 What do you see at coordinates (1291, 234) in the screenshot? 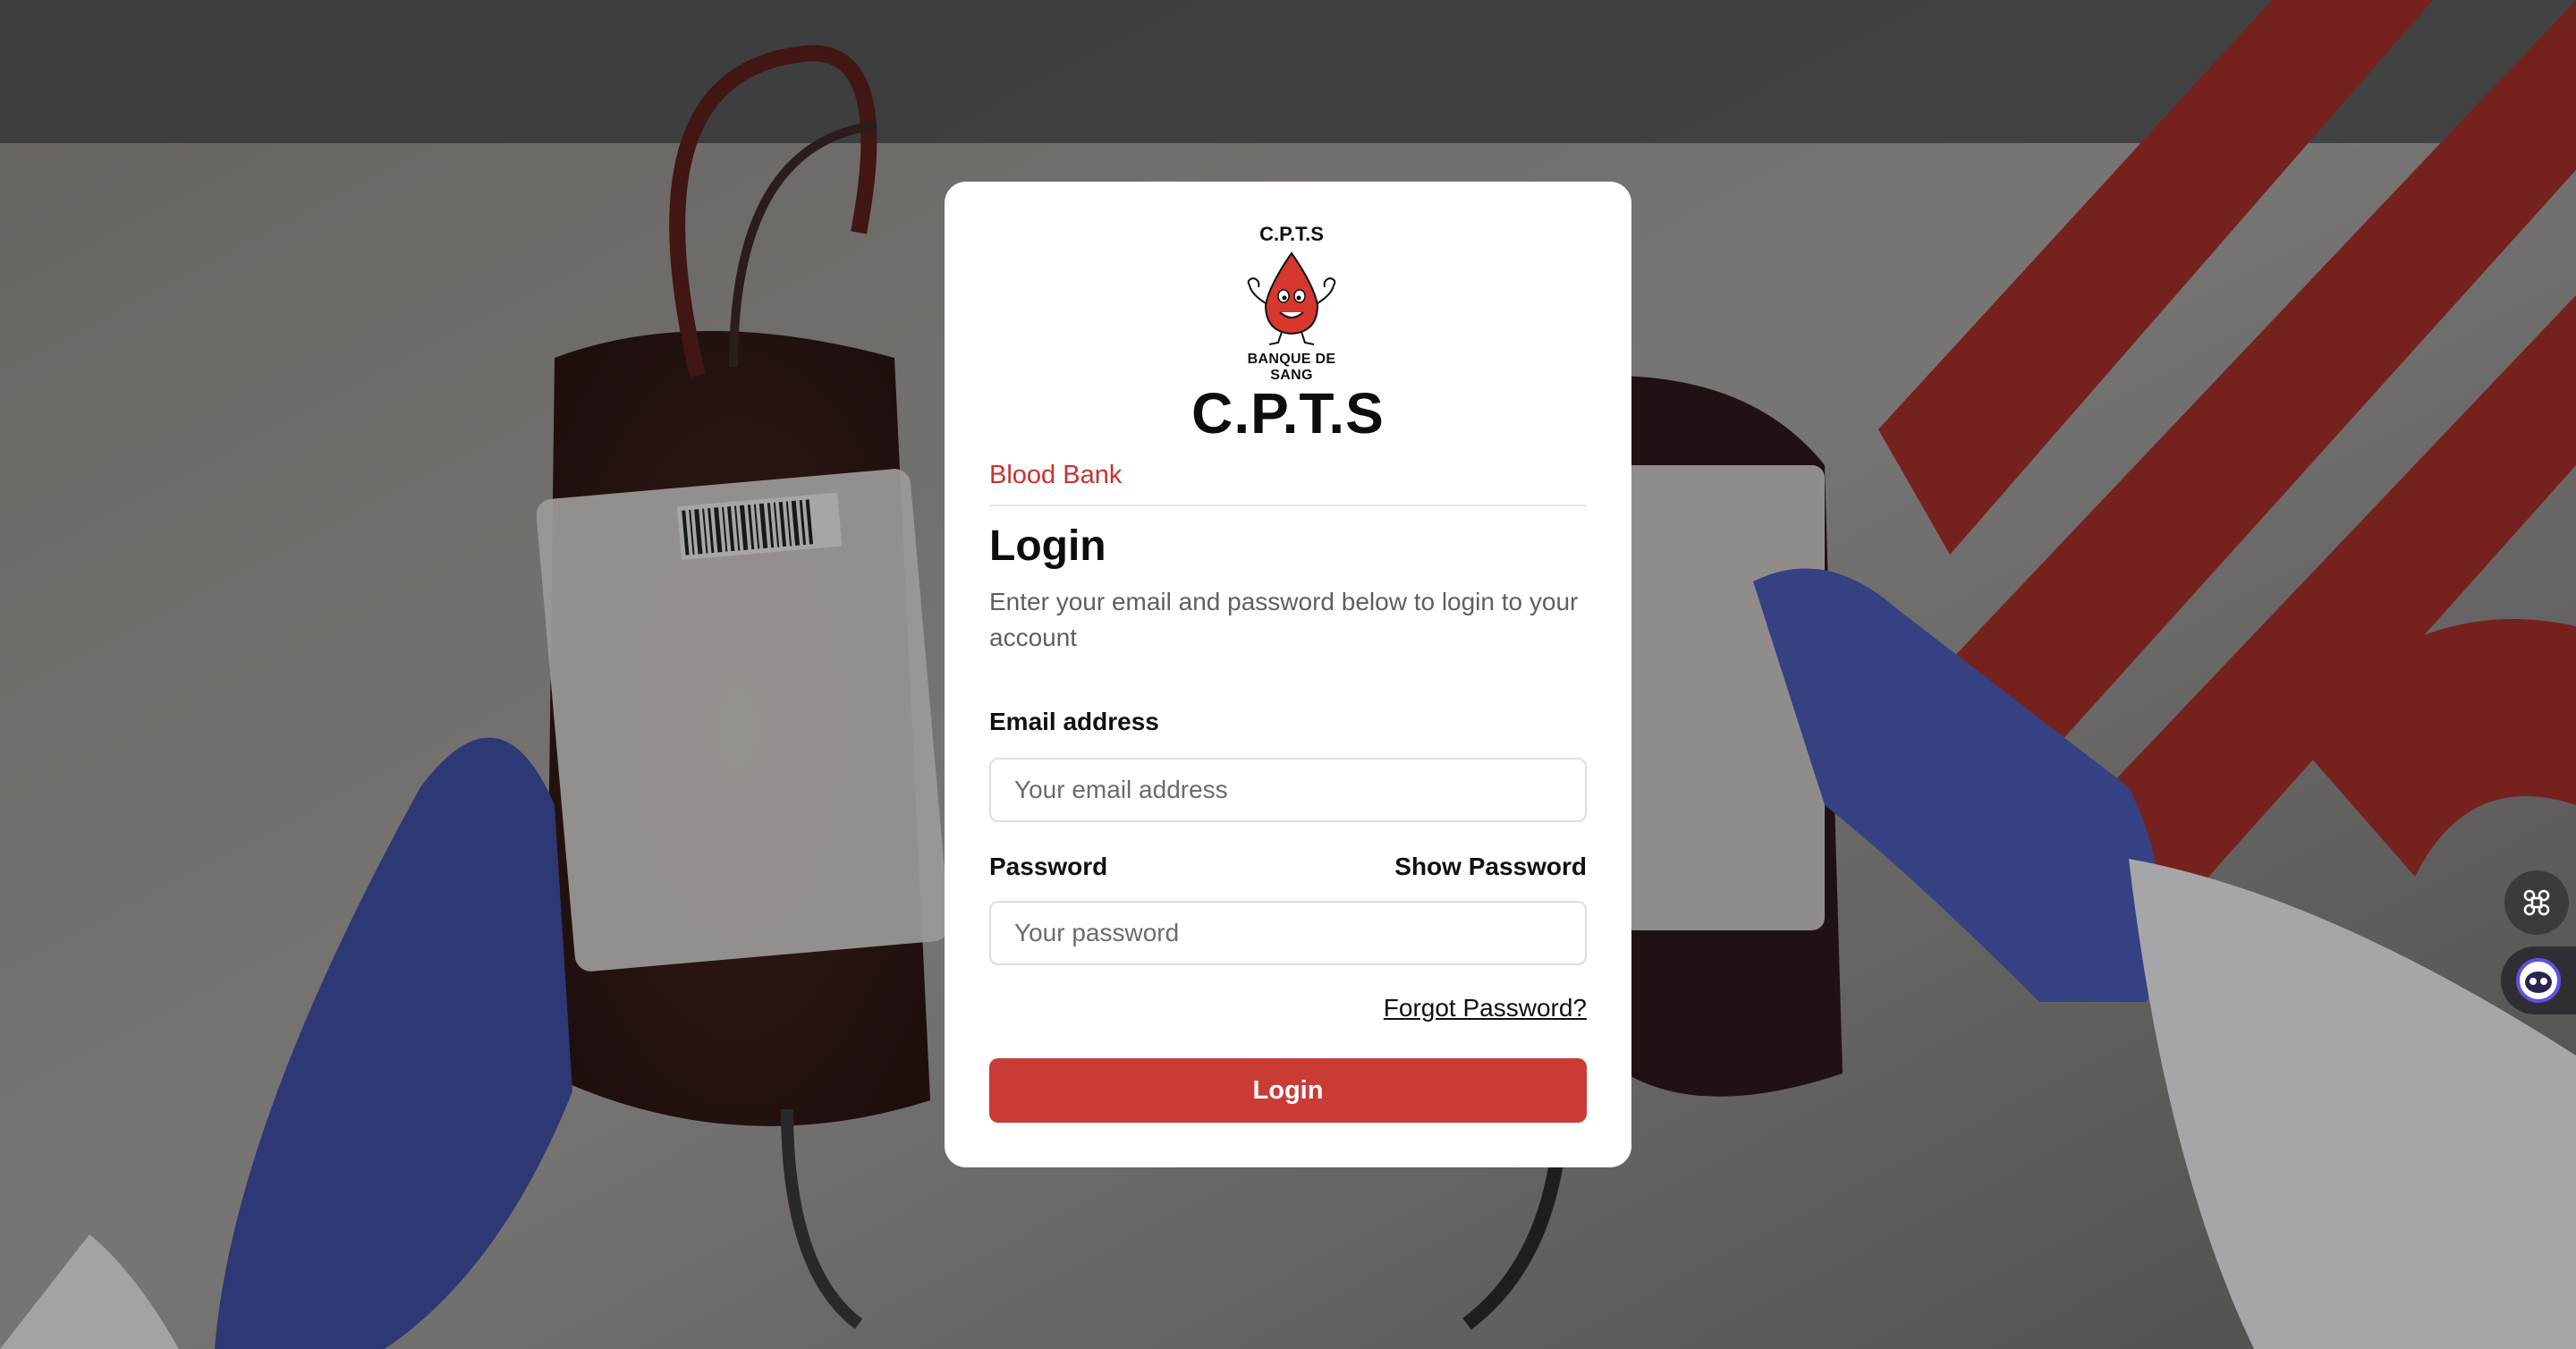
I see `logo-top-text: C.P.T.S` at bounding box center [1291, 234].